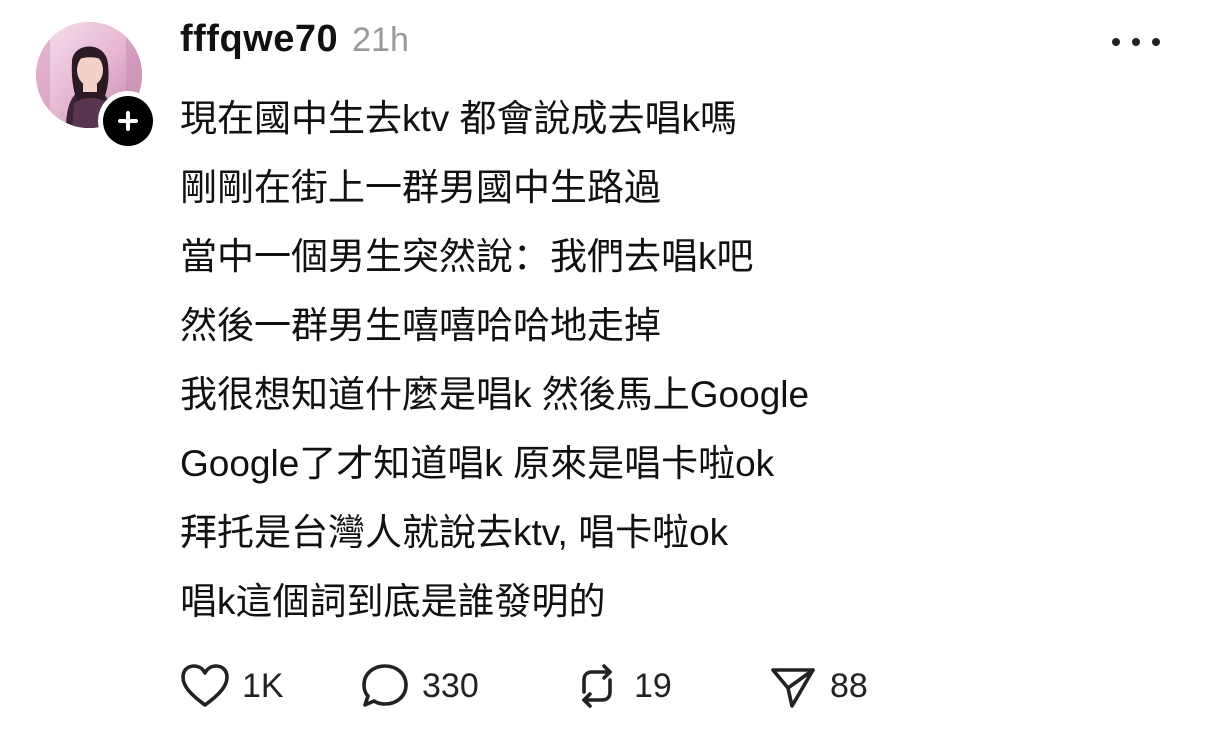  I want to click on repost-button: 19, so click(670, 686).